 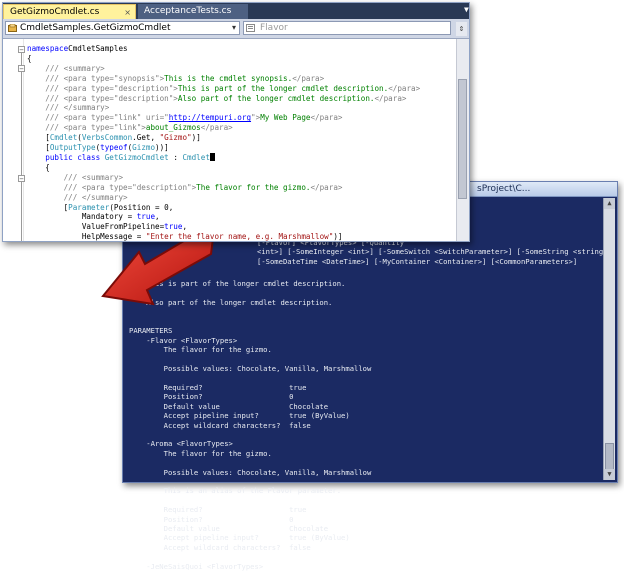 What do you see at coordinates (12, 28) in the screenshot?
I see `class-icon` at bounding box center [12, 28].